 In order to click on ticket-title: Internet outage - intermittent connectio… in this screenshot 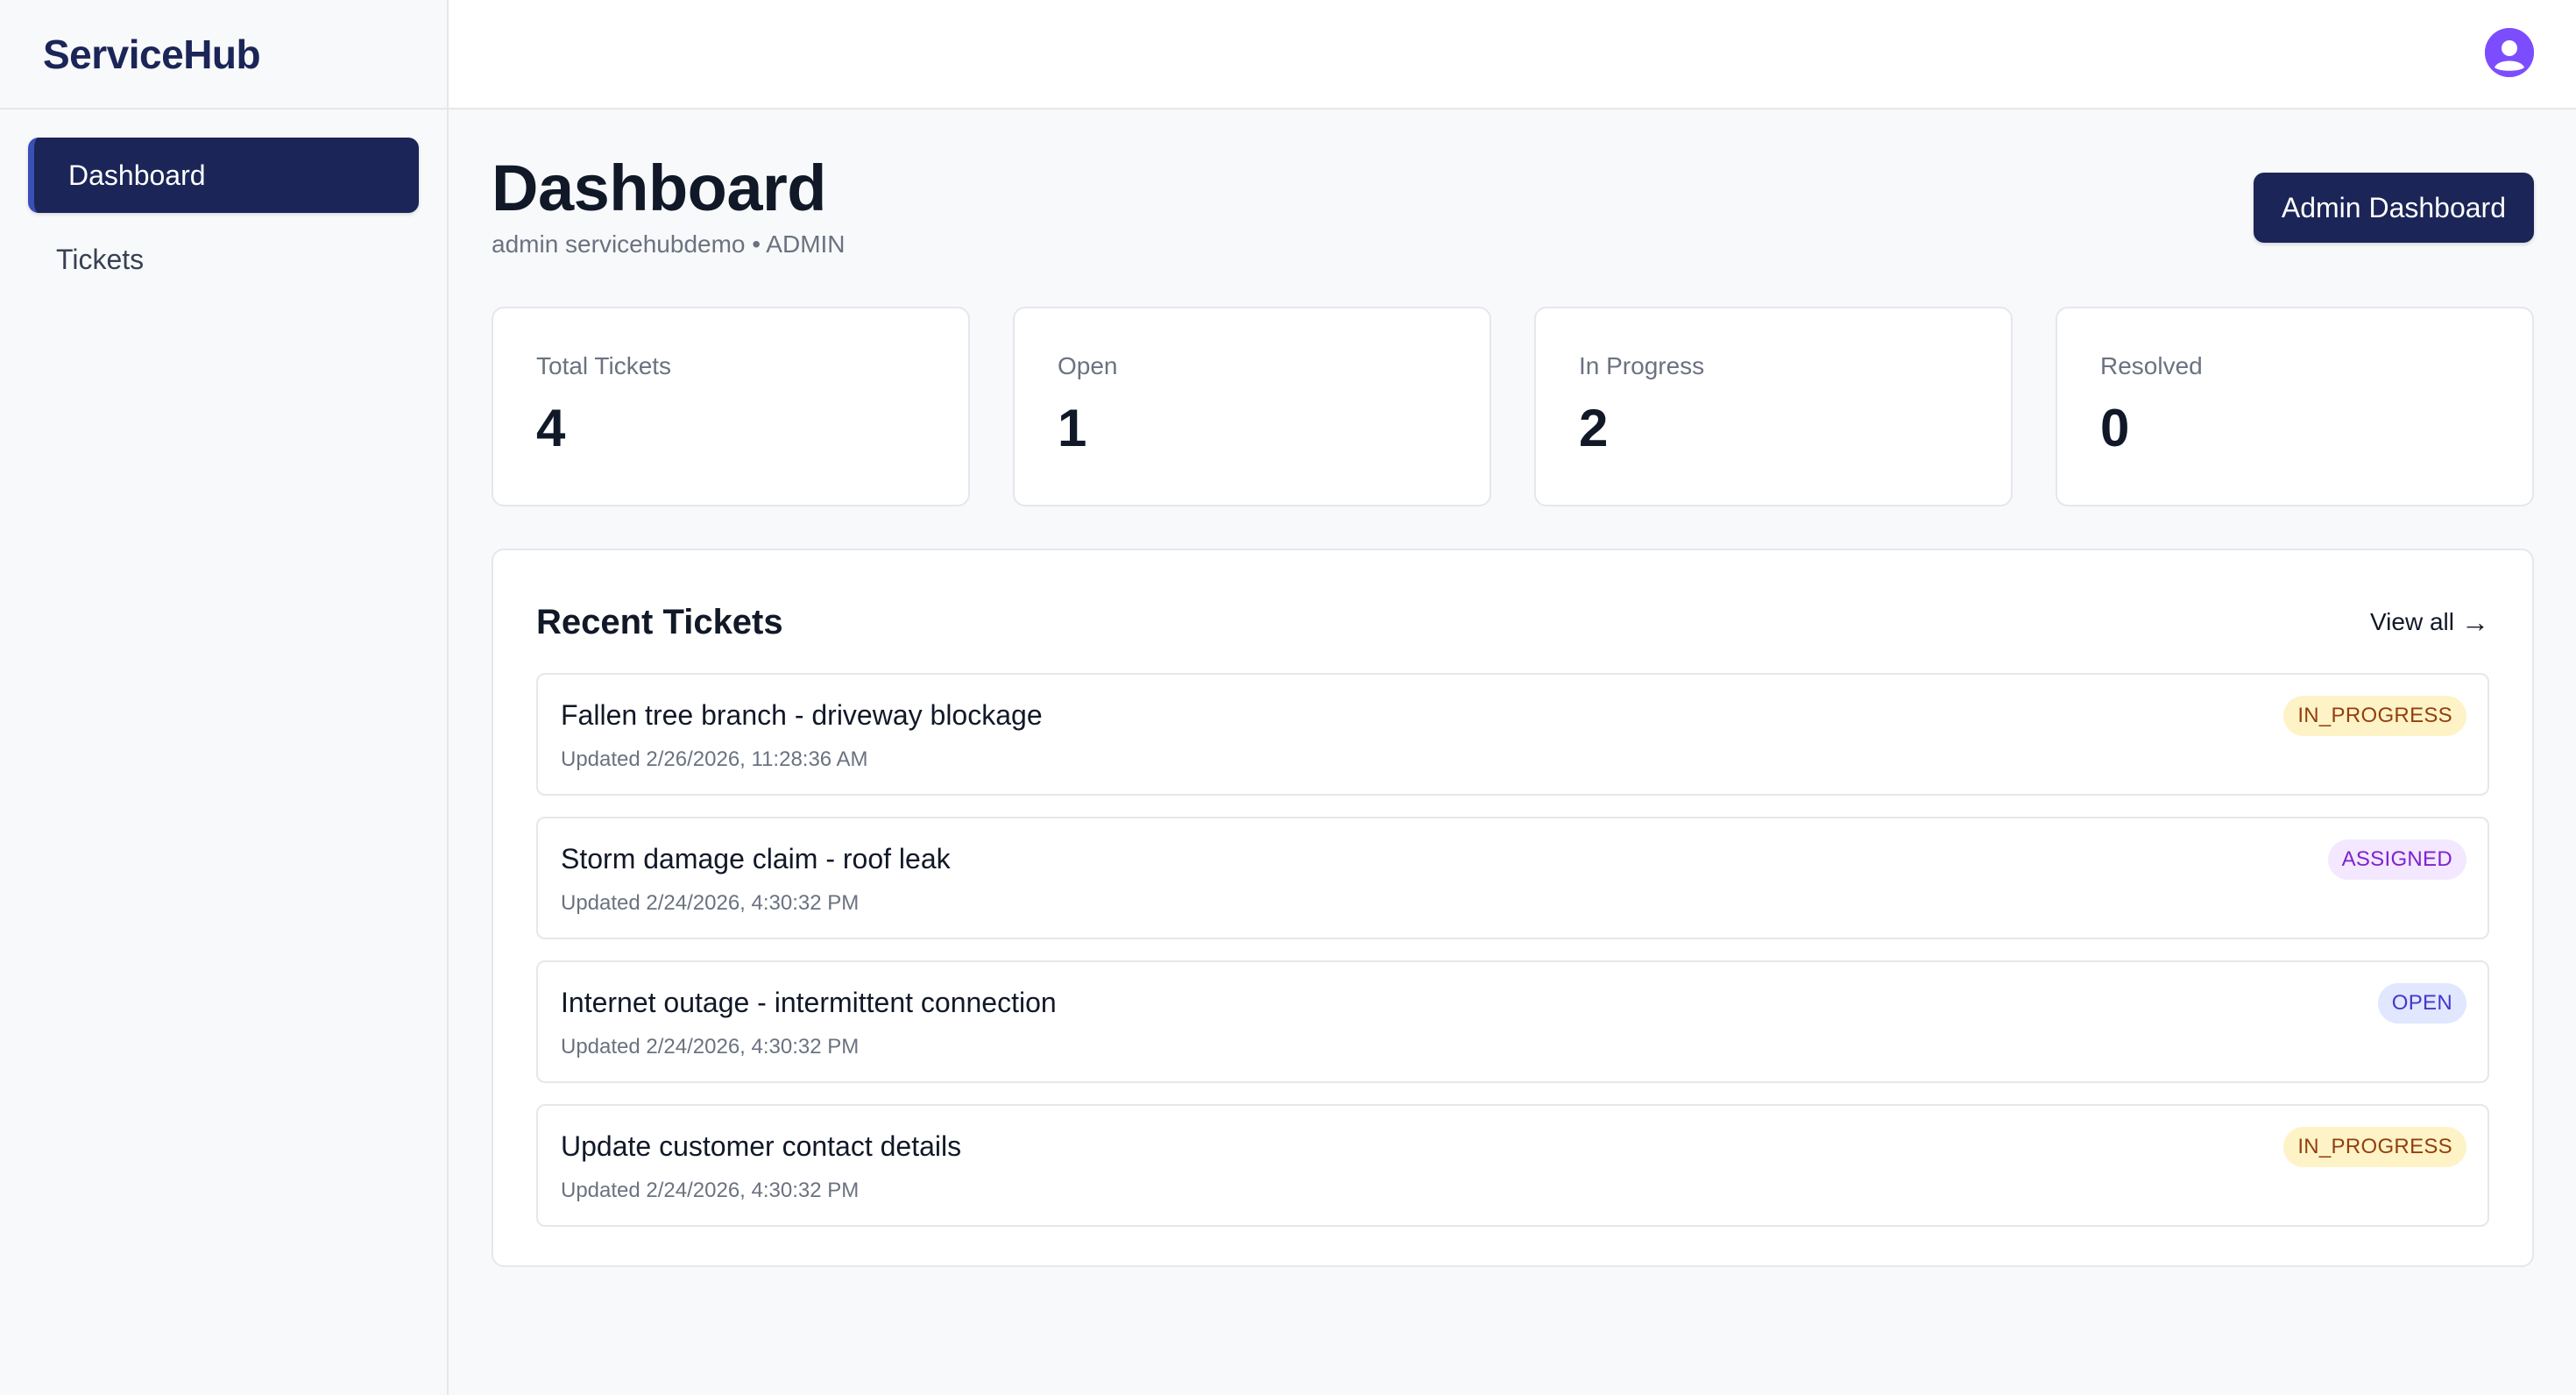, I will do `click(809, 1002)`.